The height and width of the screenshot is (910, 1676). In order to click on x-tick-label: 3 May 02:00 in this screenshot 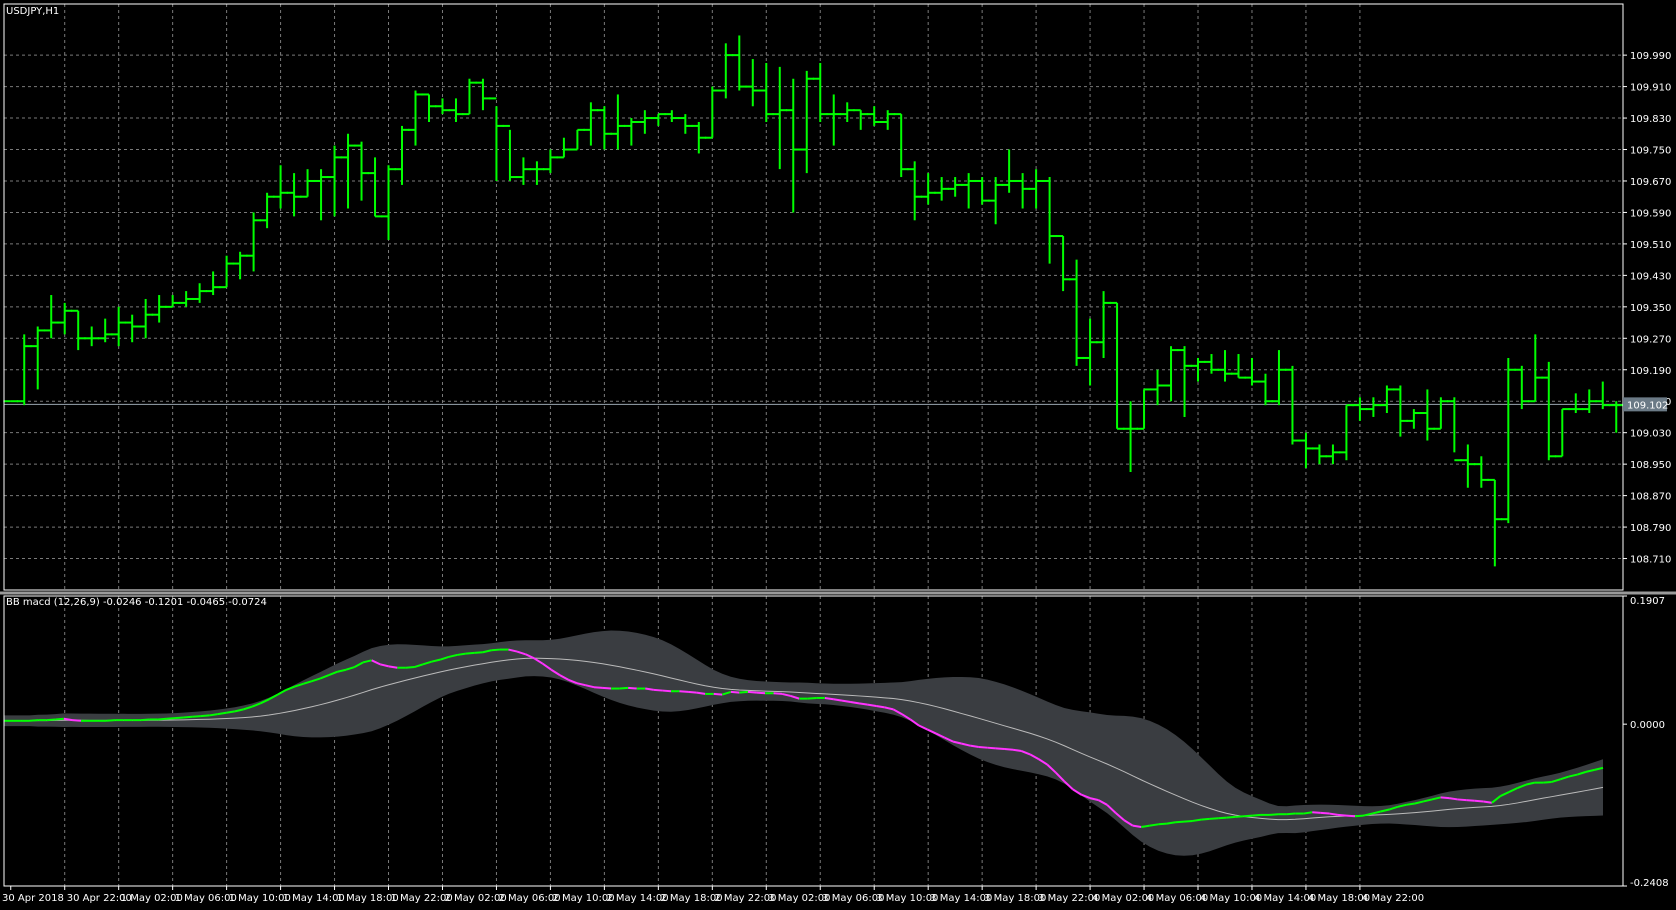, I will do `click(799, 898)`.